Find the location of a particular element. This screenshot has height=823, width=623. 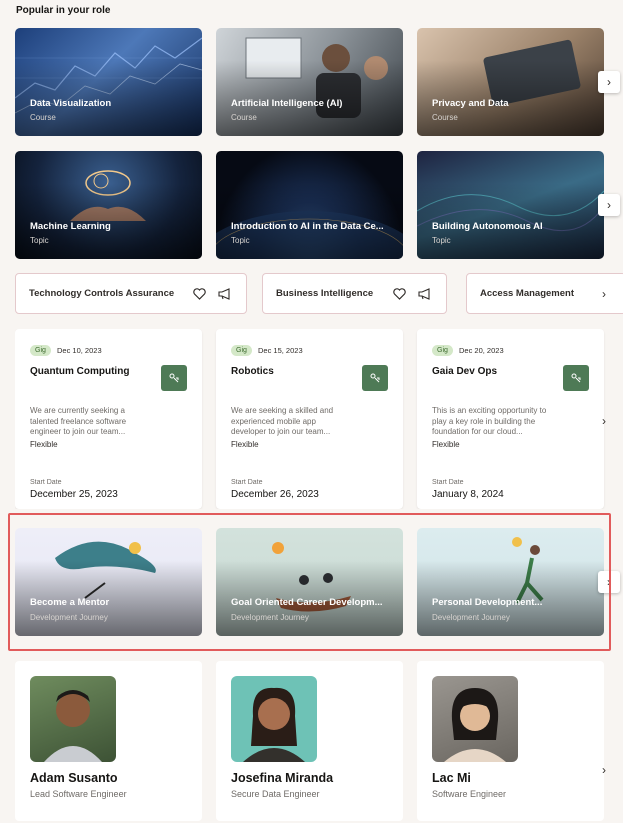

start-date-value: December 25, 2023 is located at coordinates (74, 494).